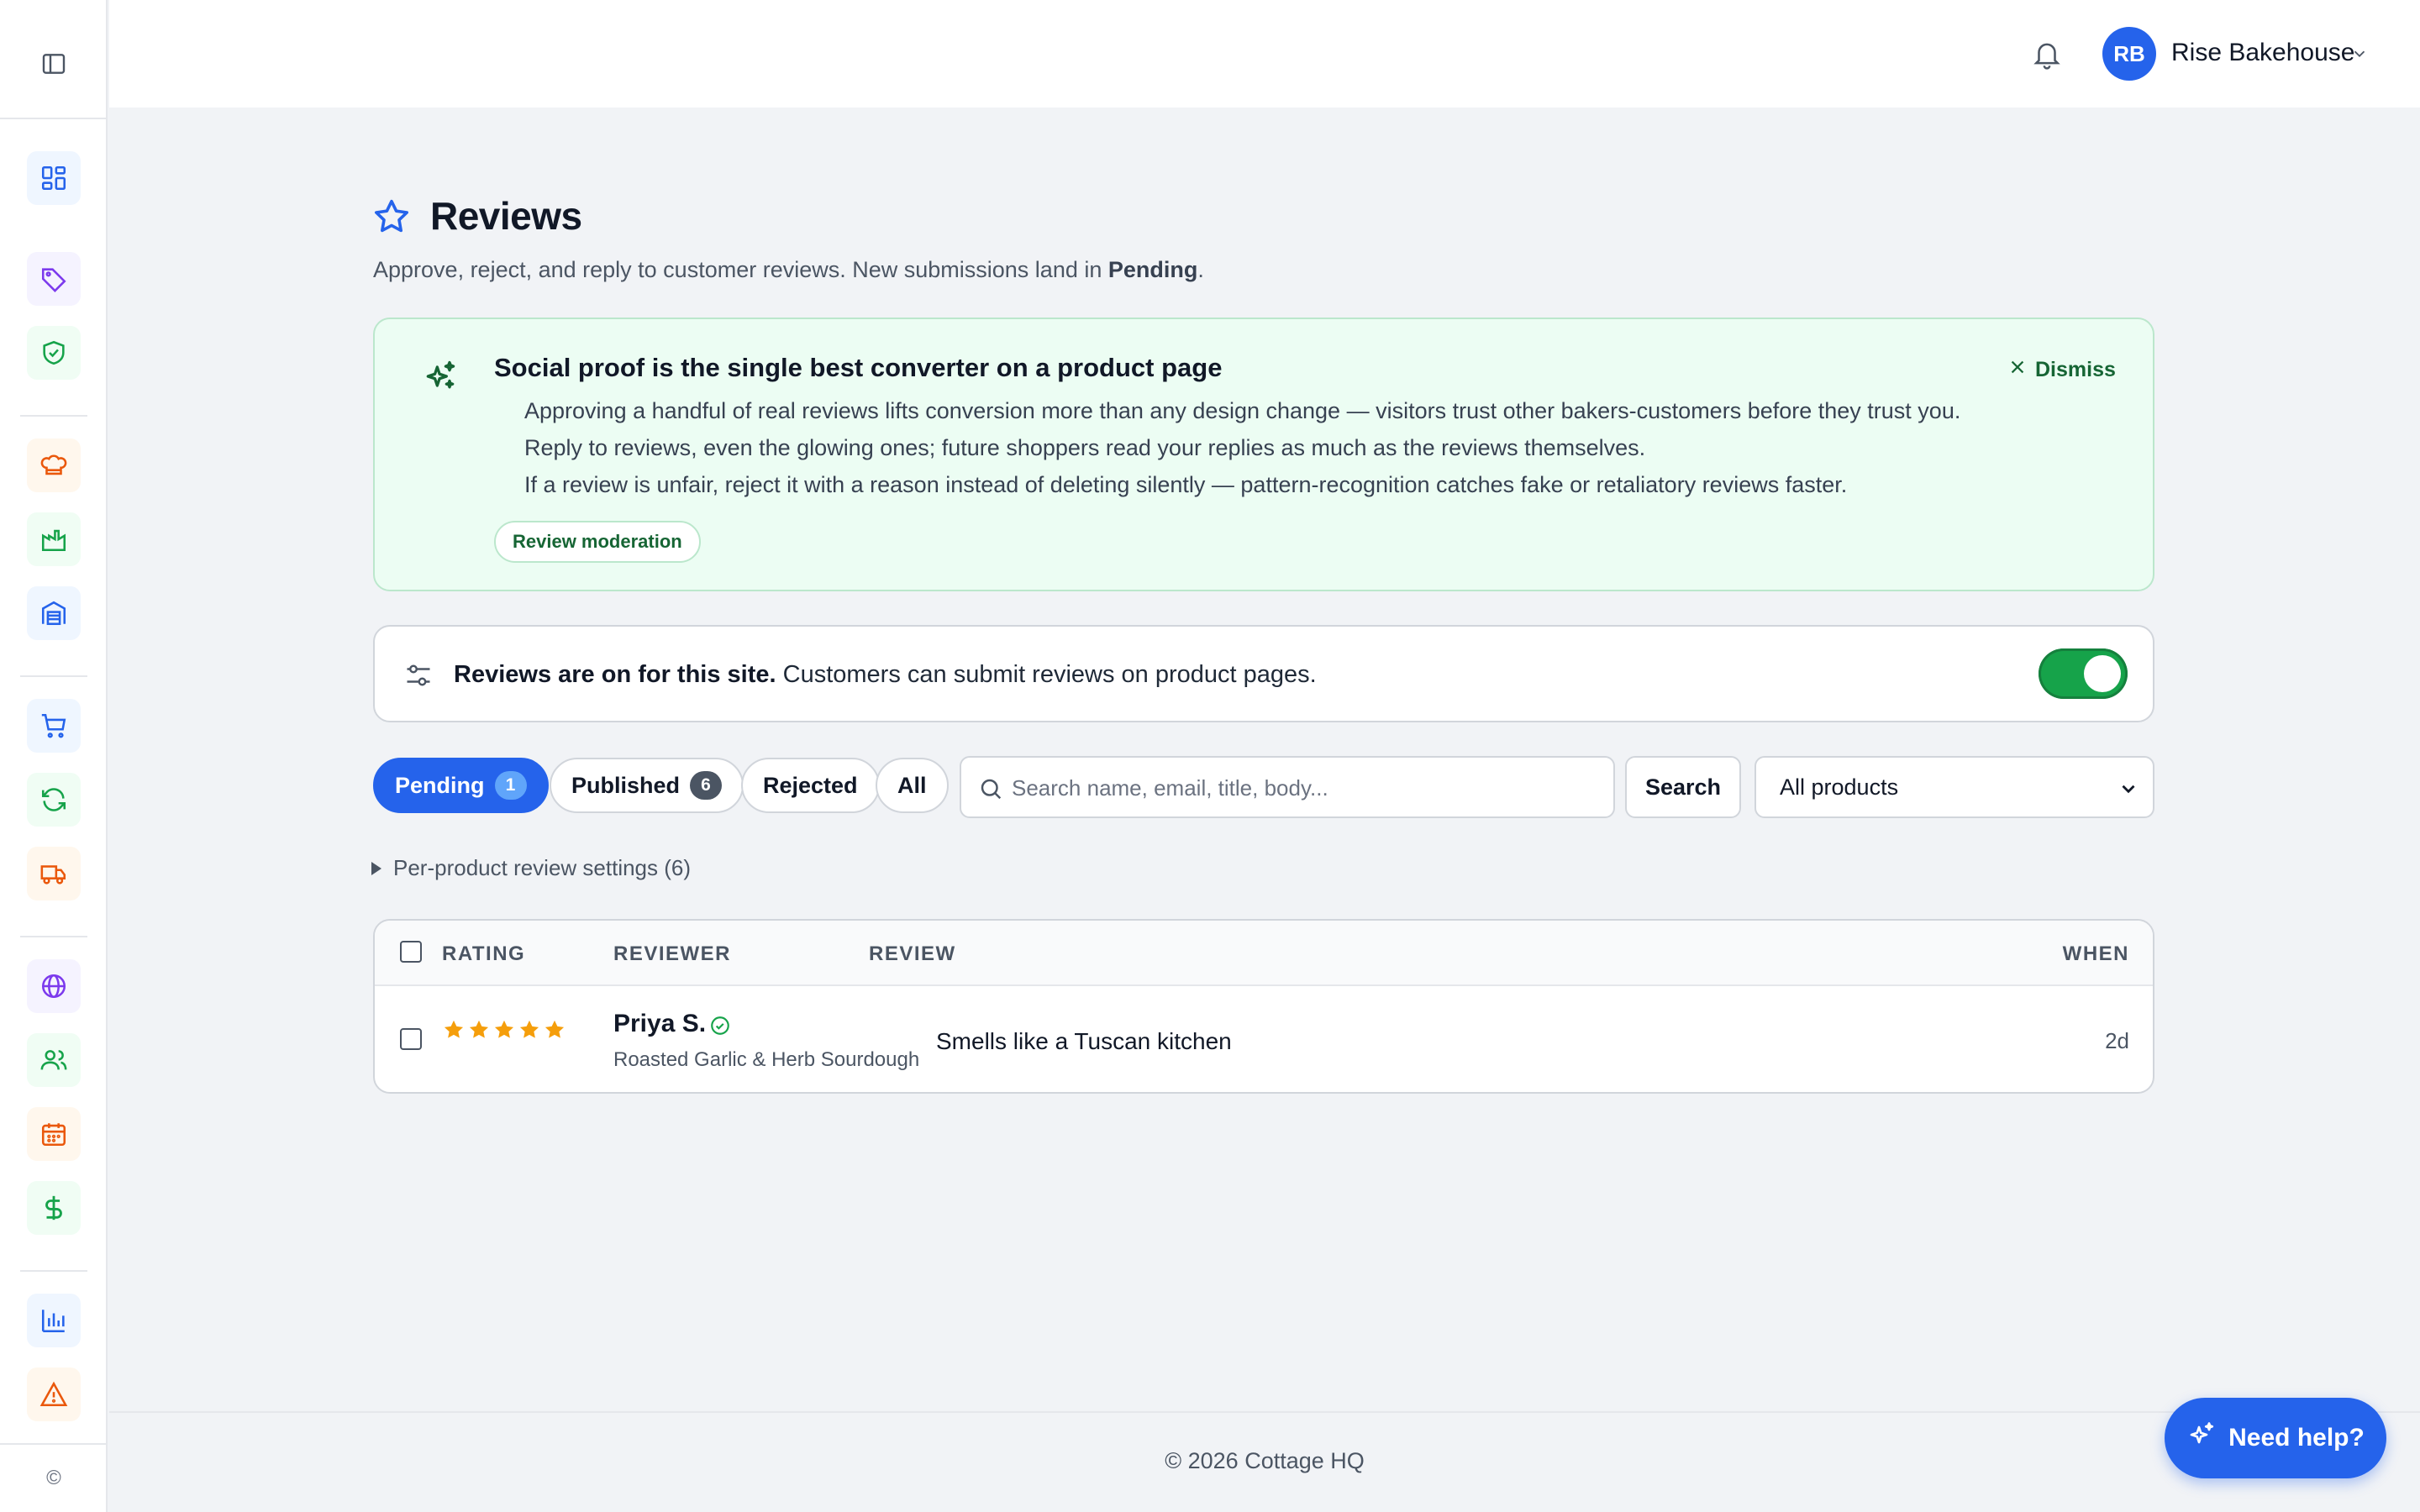 This screenshot has height=1512, width=2420. What do you see at coordinates (1683, 787) in the screenshot?
I see `search-button: Search` at bounding box center [1683, 787].